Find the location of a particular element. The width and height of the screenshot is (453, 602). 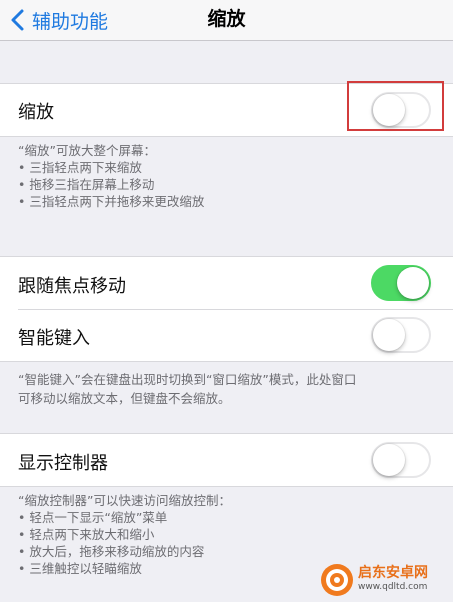

zoom-row: 缩放 is located at coordinates (226, 110).